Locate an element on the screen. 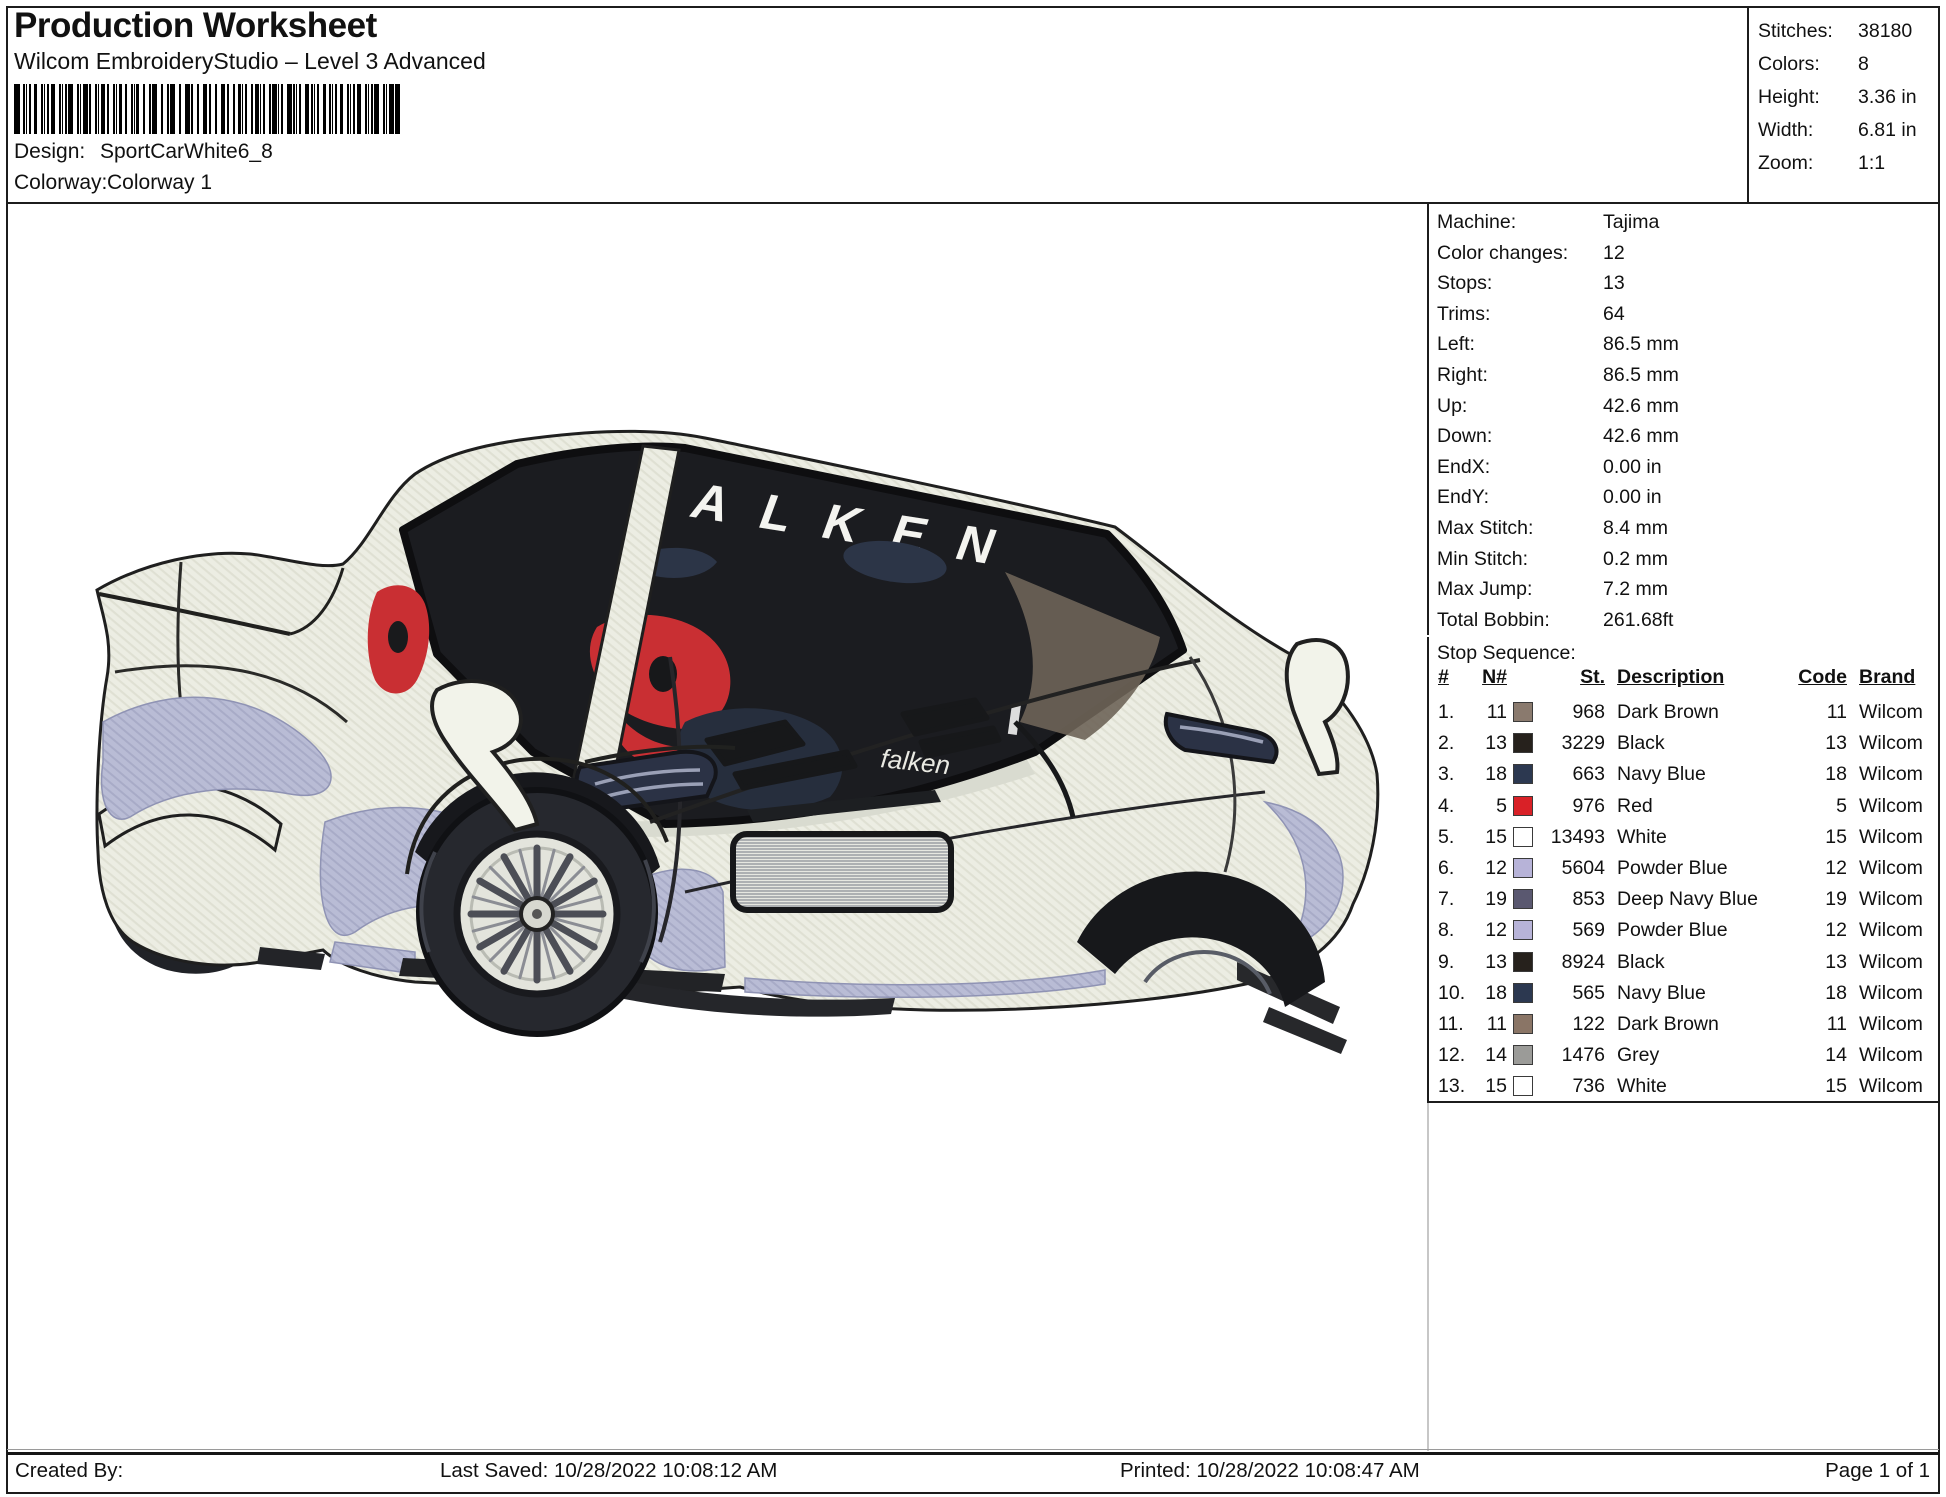 This screenshot has height=1497, width=1946. machine-info-row: Color changes: 12 is located at coordinates (1688, 253).